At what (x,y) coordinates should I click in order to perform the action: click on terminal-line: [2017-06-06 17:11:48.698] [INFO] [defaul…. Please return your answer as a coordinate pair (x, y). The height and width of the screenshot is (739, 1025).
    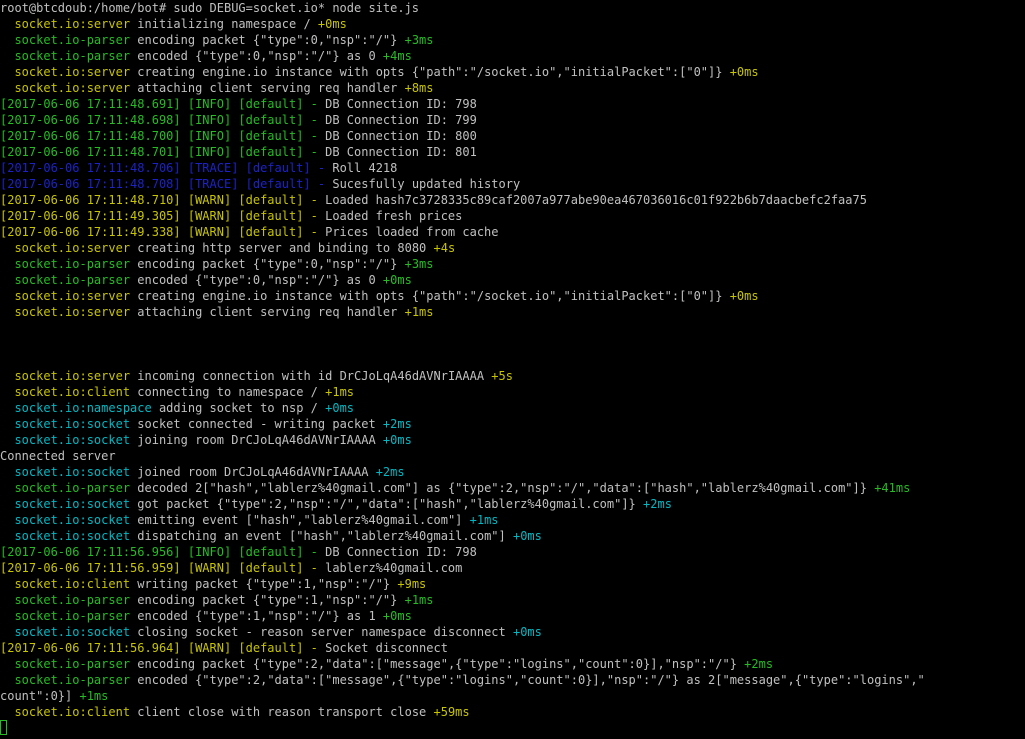
    Looking at the image, I should click on (512, 120).